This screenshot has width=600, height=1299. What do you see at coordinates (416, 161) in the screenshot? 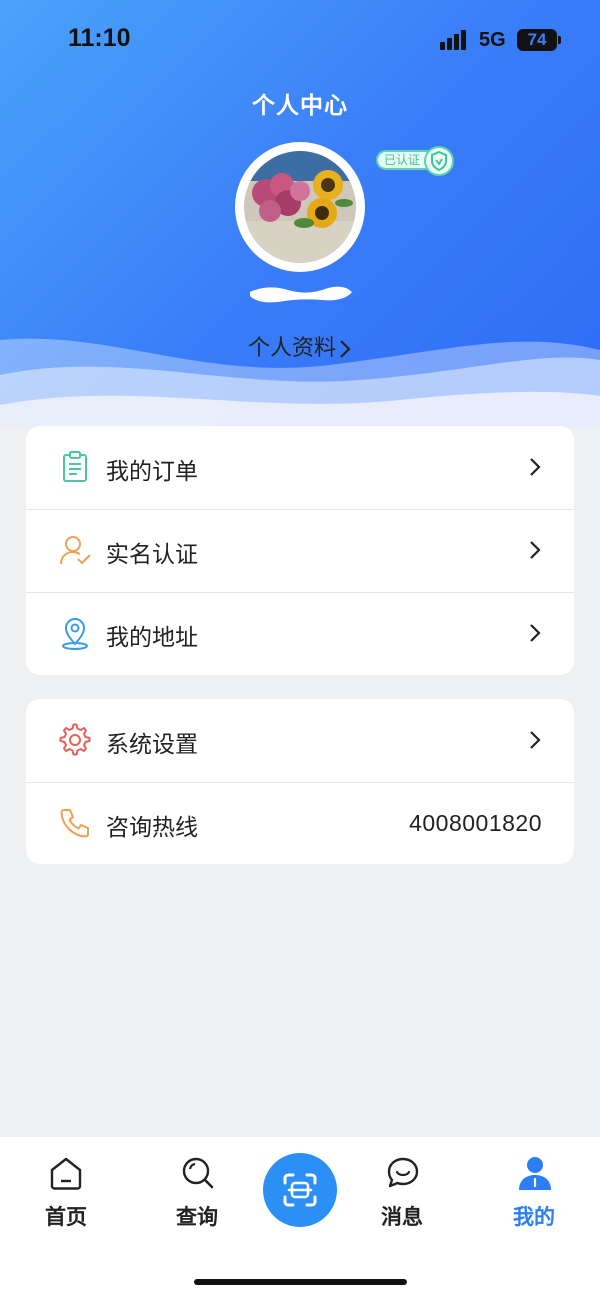
I see `verified-badge: 已认证` at bounding box center [416, 161].